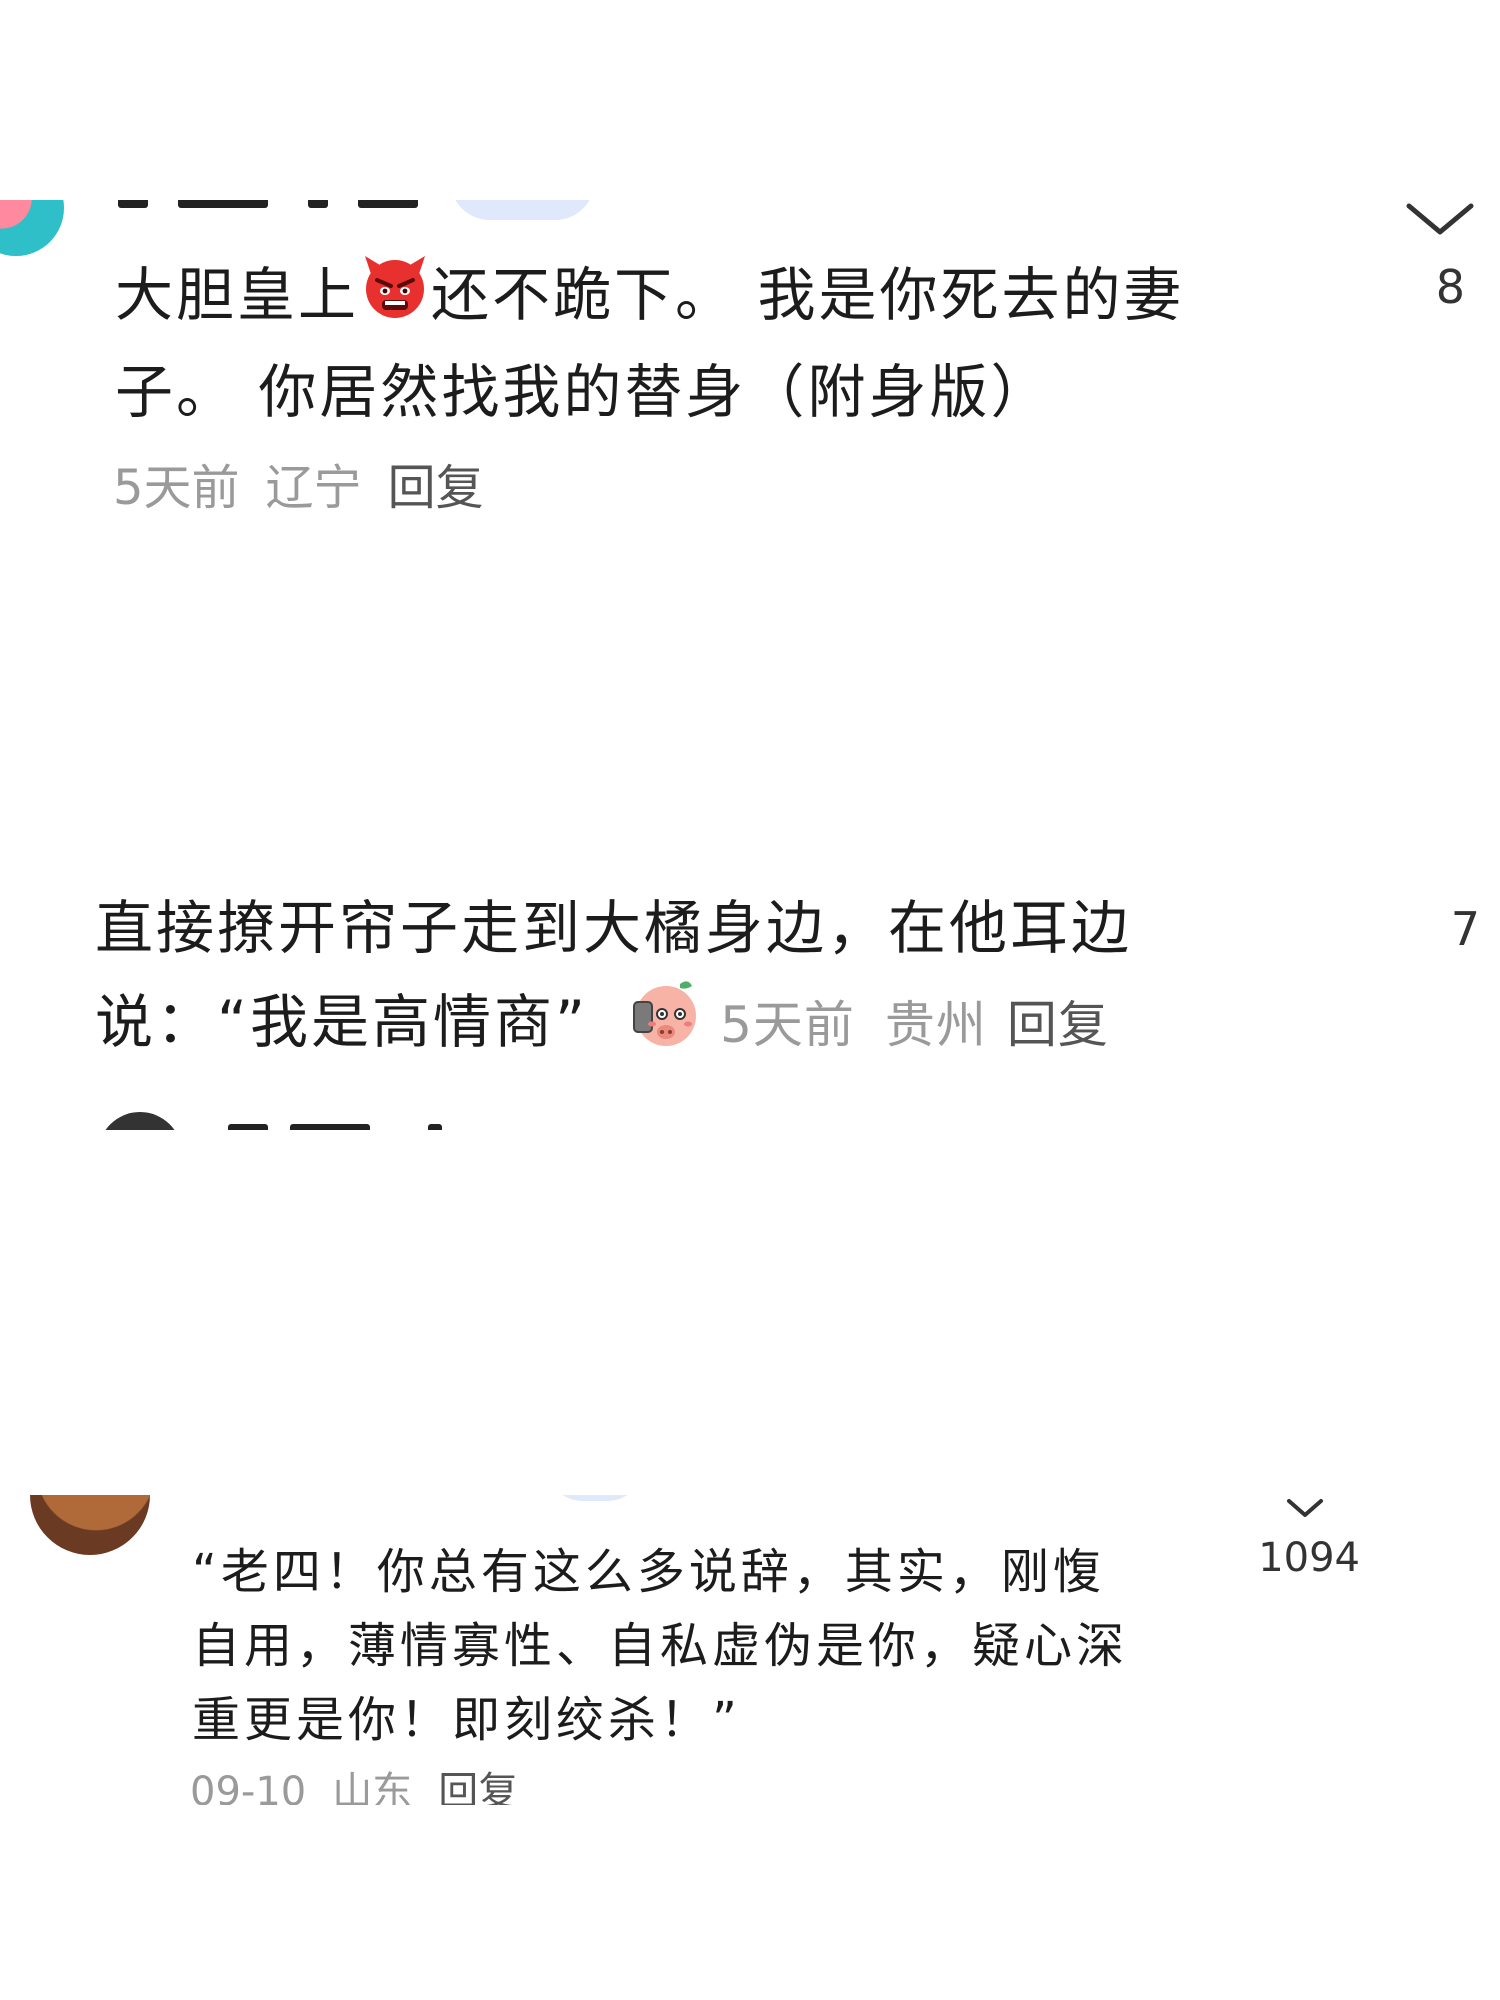 The height and width of the screenshot is (2000, 1500). I want to click on comment-meta: 09-10 山东 回复, so click(367, 1786).